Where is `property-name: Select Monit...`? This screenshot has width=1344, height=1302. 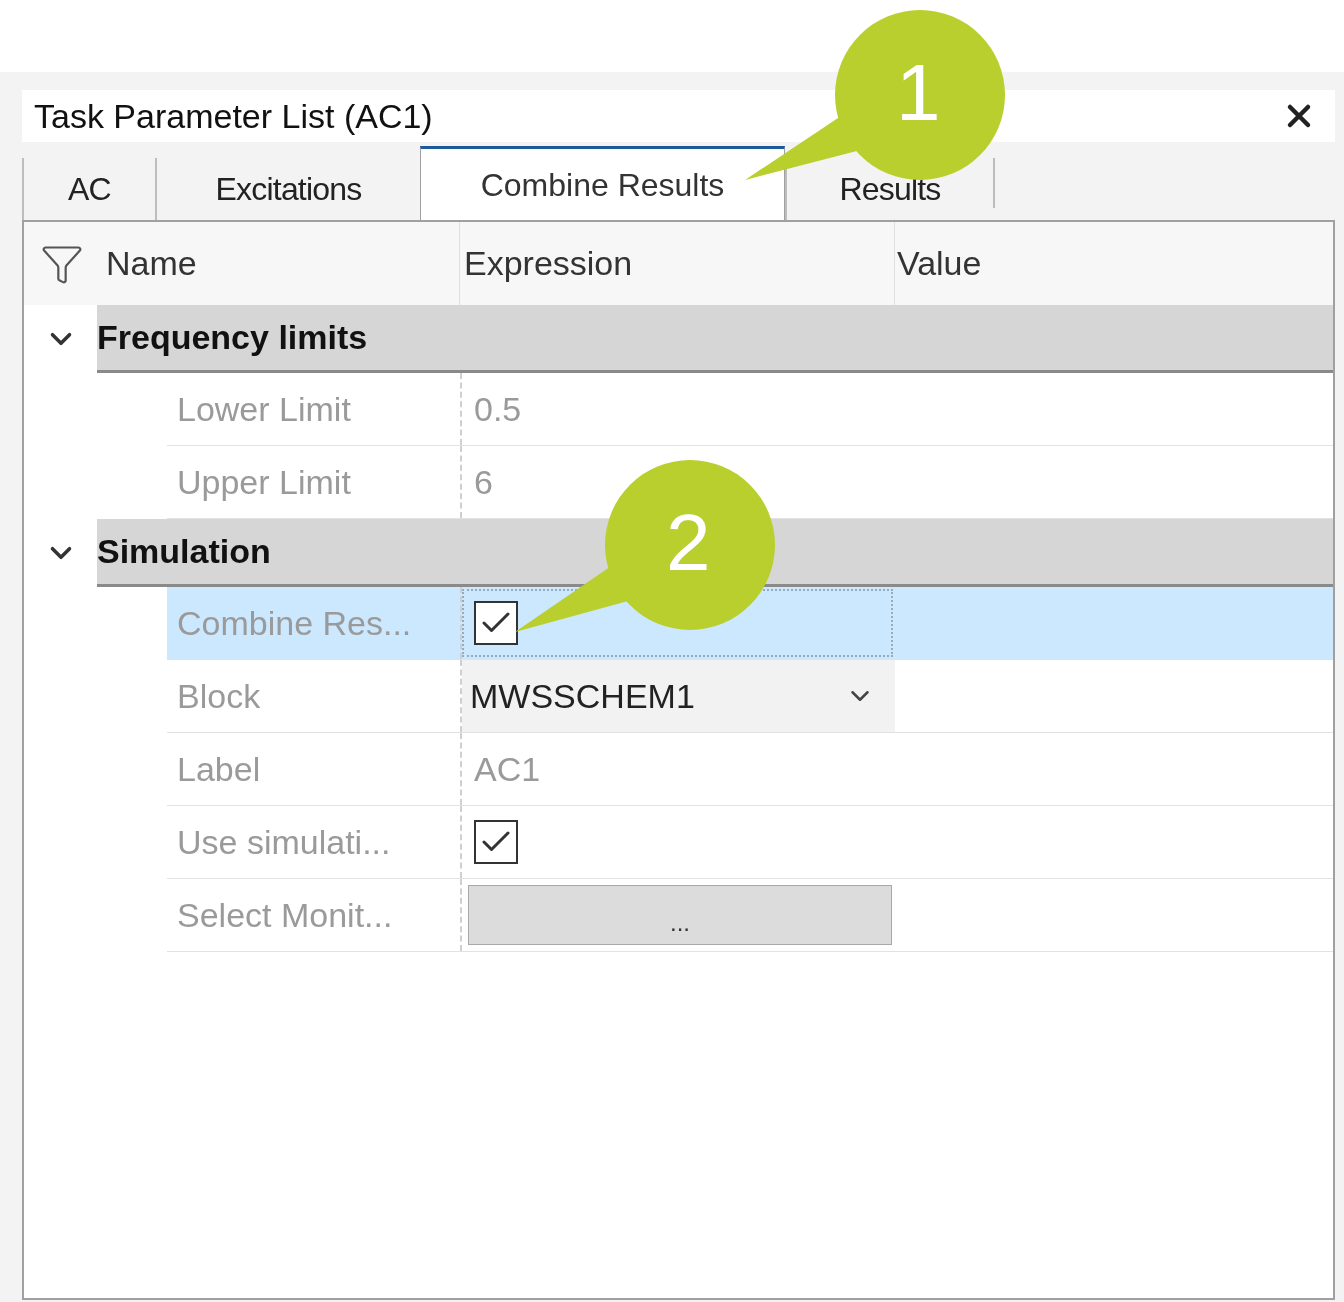 property-name: Select Monit... is located at coordinates (285, 915).